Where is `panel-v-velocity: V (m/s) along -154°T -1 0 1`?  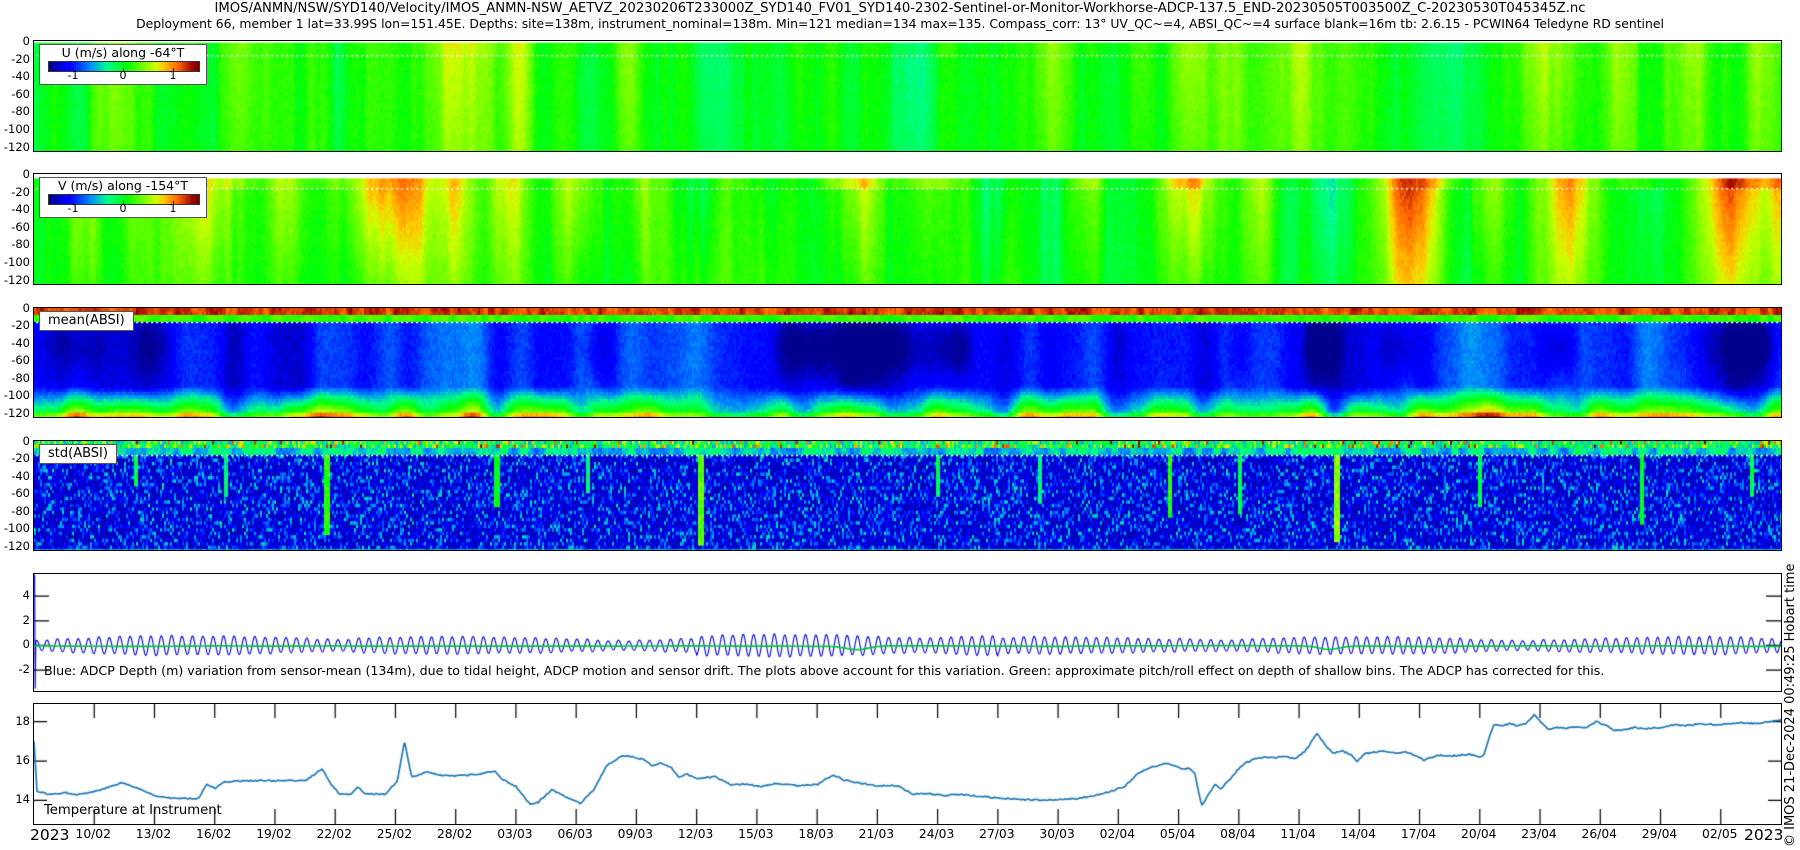
panel-v-velocity: V (m/s) along -154°T -1 0 1 is located at coordinates (907, 229).